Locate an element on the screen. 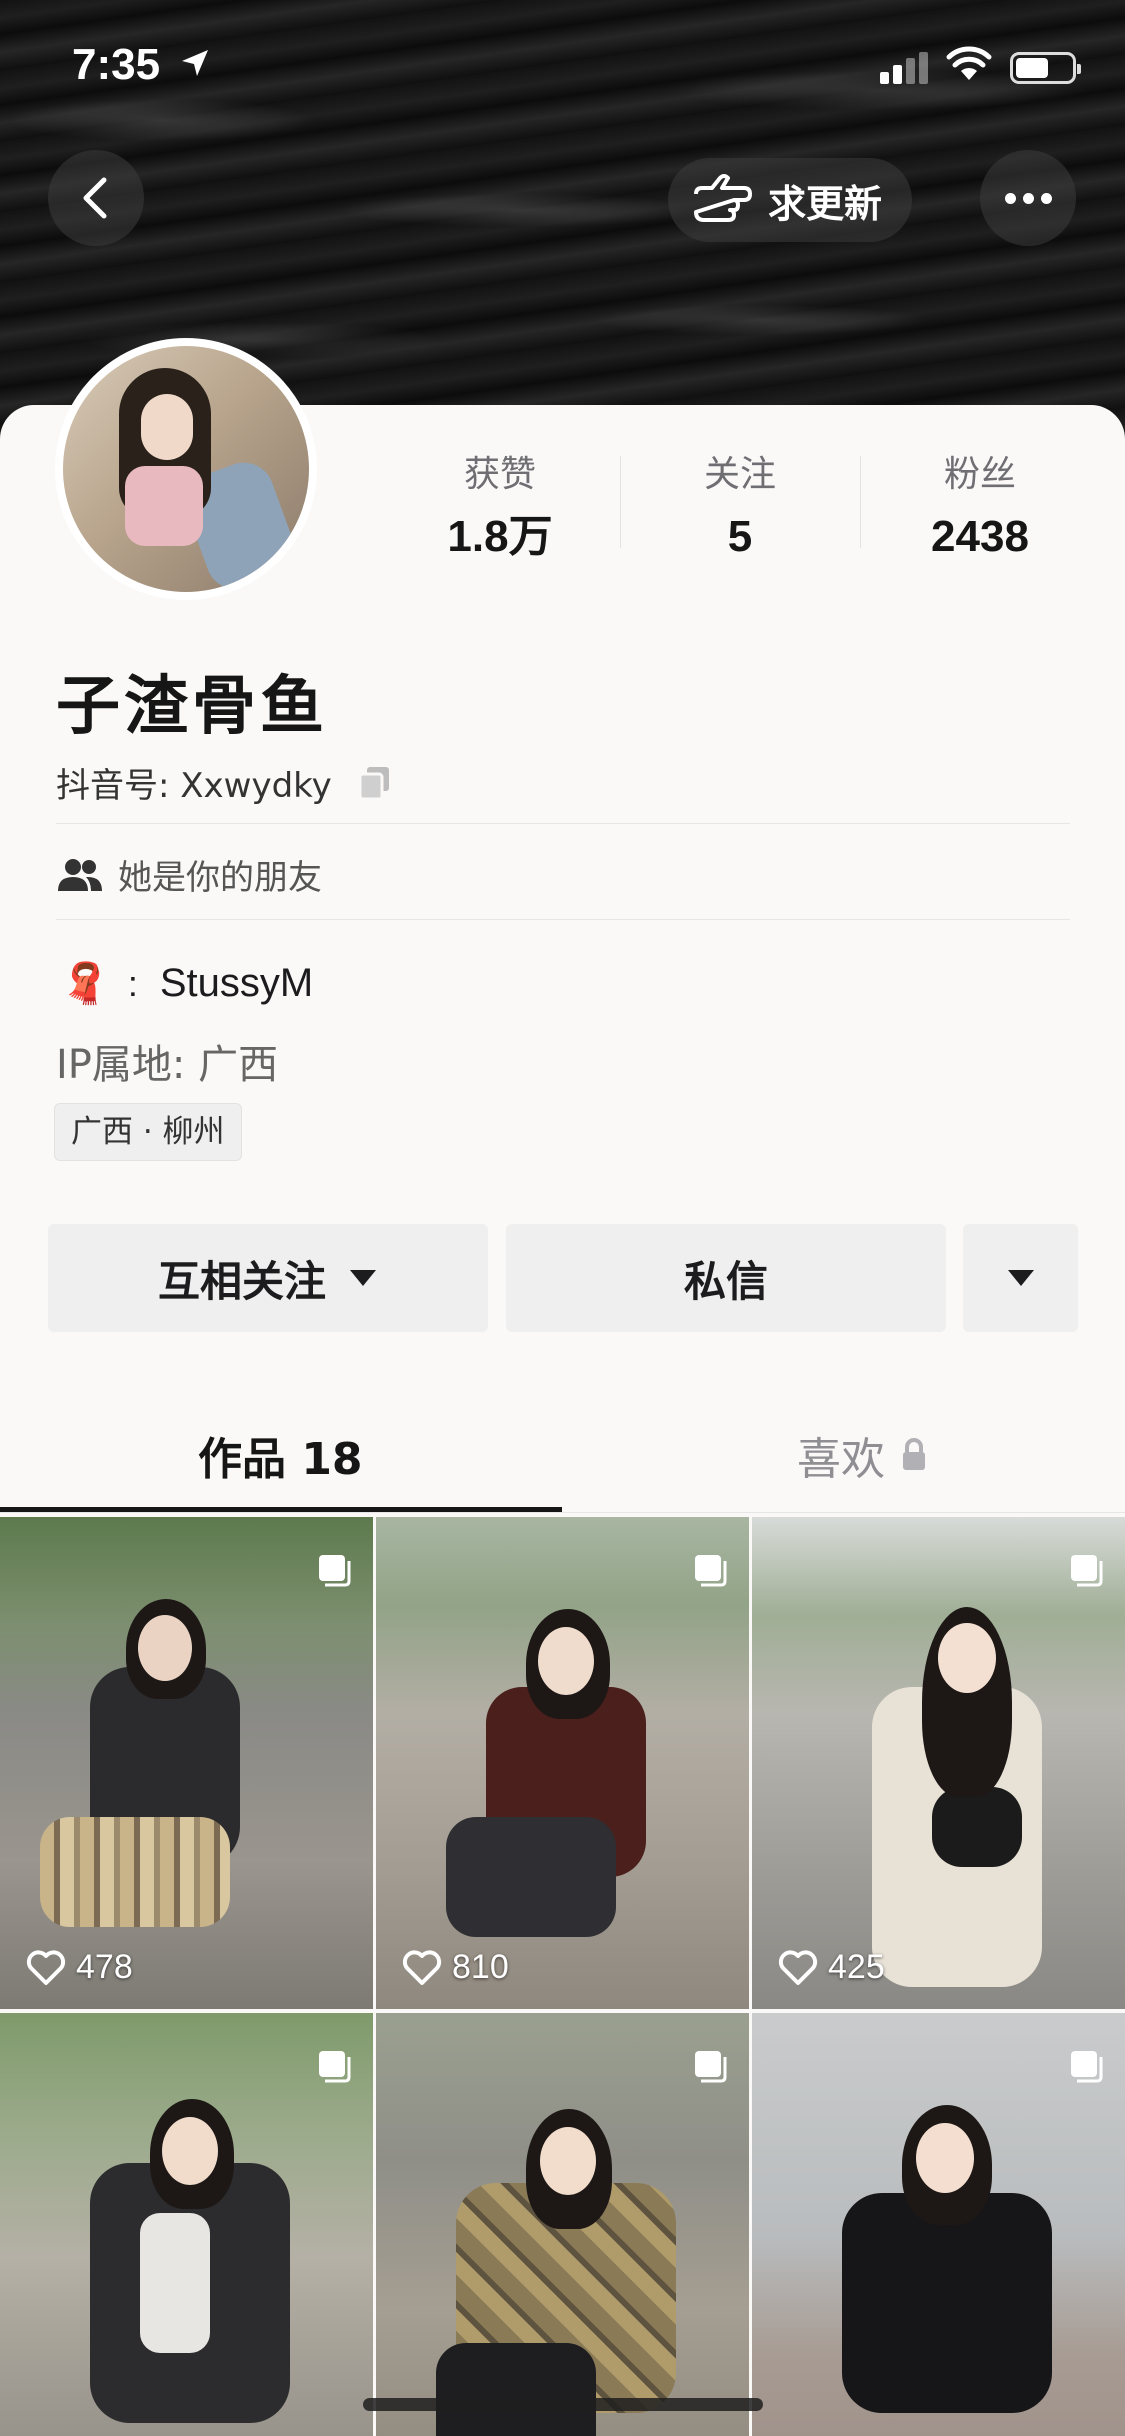 The width and height of the screenshot is (1125, 2436). home-indicator is located at coordinates (563, 2404).